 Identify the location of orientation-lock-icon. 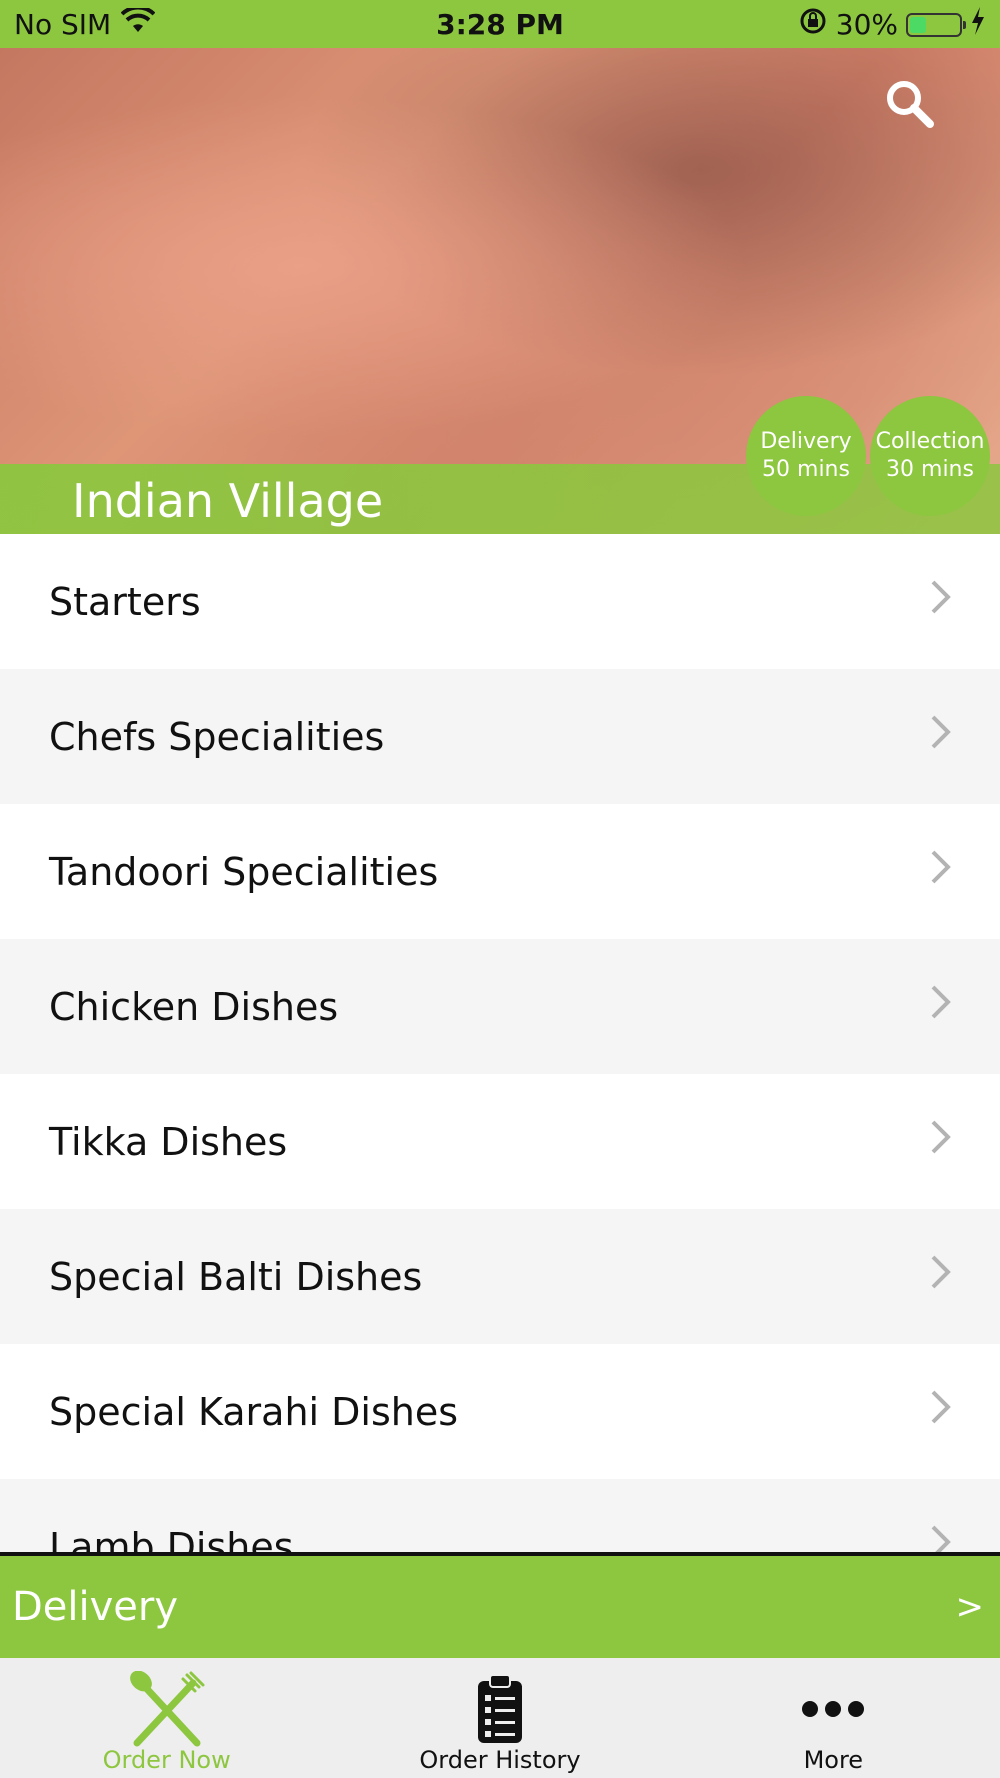
(813, 24).